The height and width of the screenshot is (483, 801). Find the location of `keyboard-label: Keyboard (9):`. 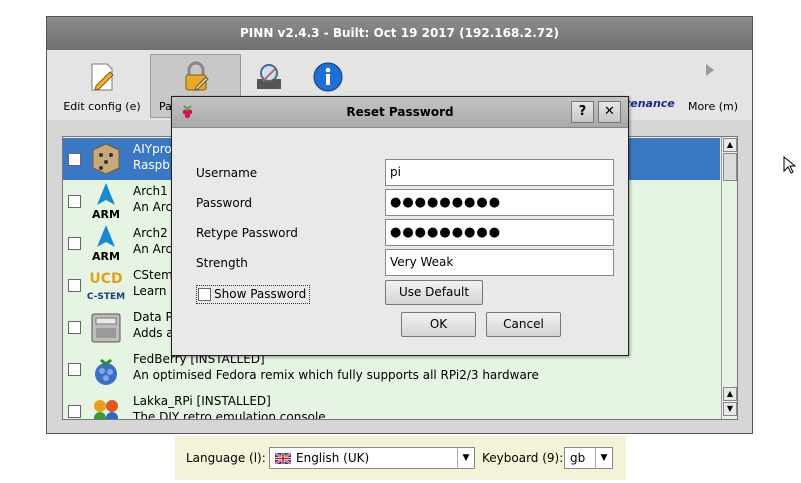

keyboard-label: Keyboard (9): is located at coordinates (523, 458).